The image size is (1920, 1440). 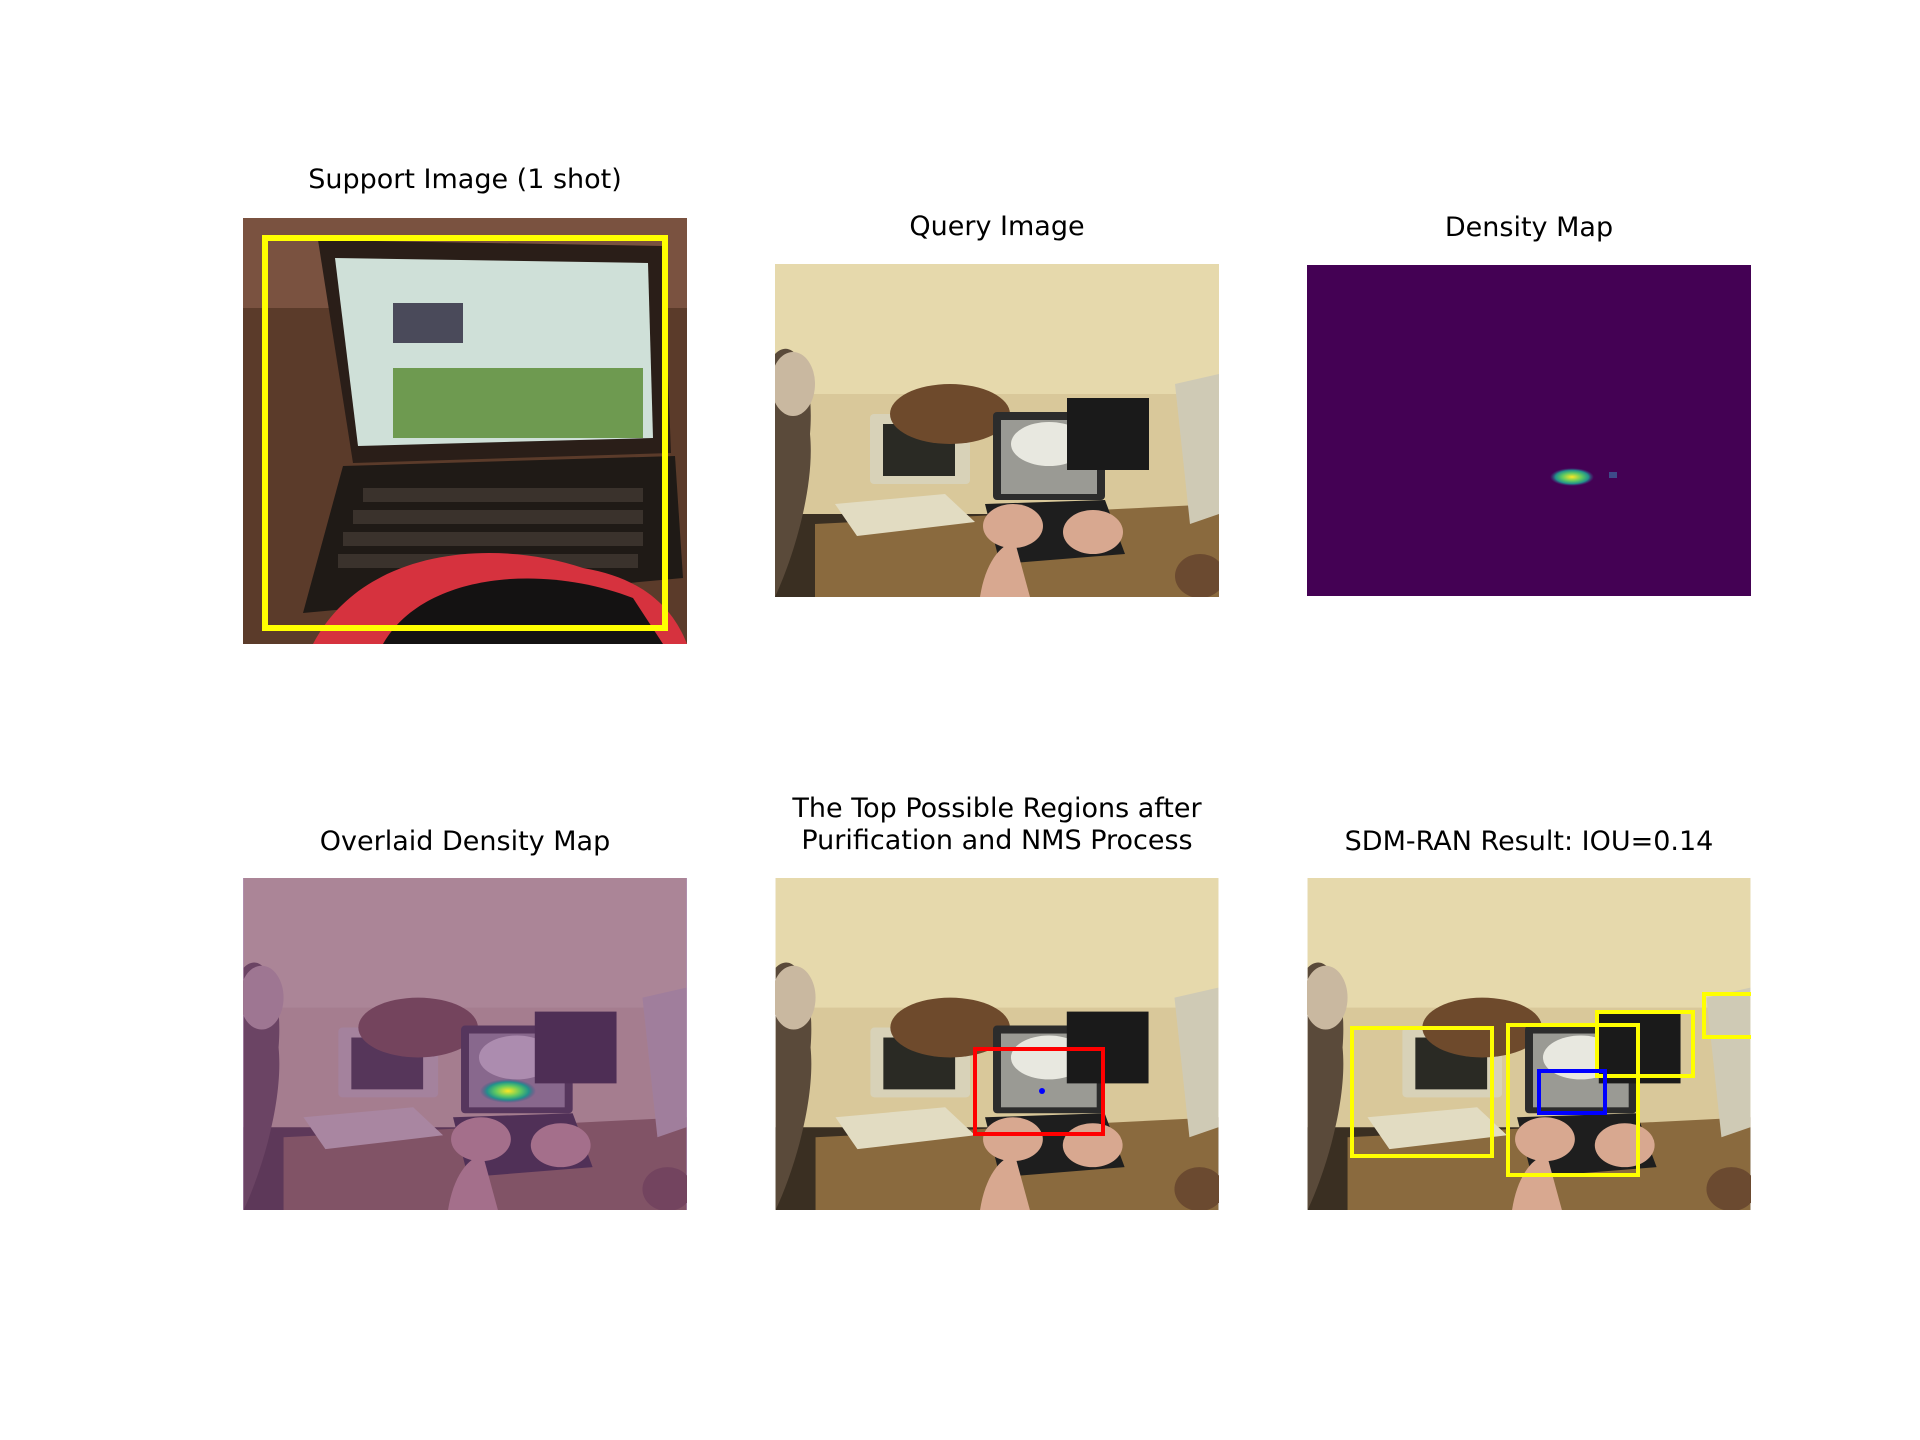 What do you see at coordinates (997, 840) in the screenshot?
I see `regions-title-line2: Purification and NMS Process` at bounding box center [997, 840].